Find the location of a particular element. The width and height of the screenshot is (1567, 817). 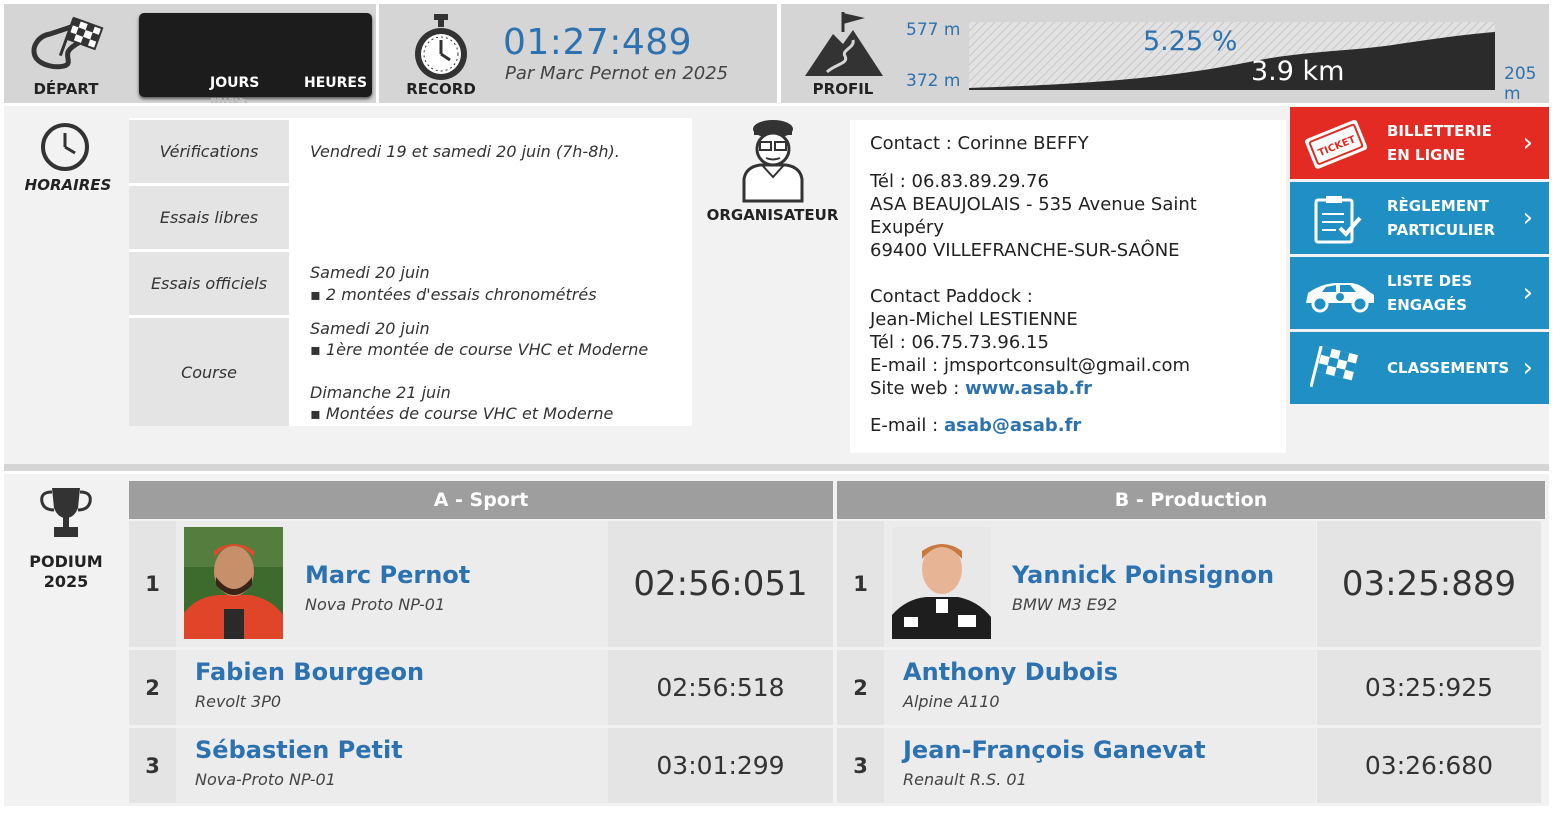

driver-name-link: Anthony Dubois is located at coordinates (1010, 672).